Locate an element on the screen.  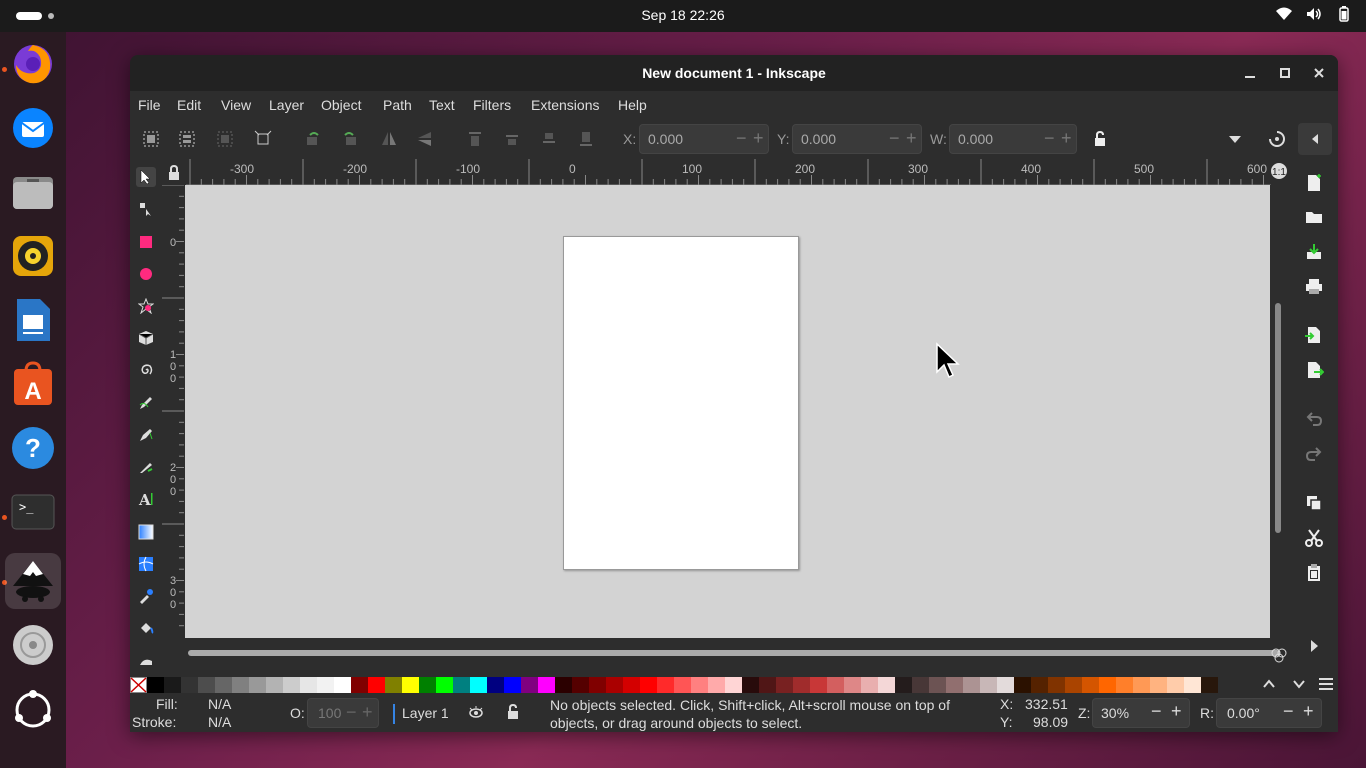
minimize-button is located at coordinates (1250, 73).